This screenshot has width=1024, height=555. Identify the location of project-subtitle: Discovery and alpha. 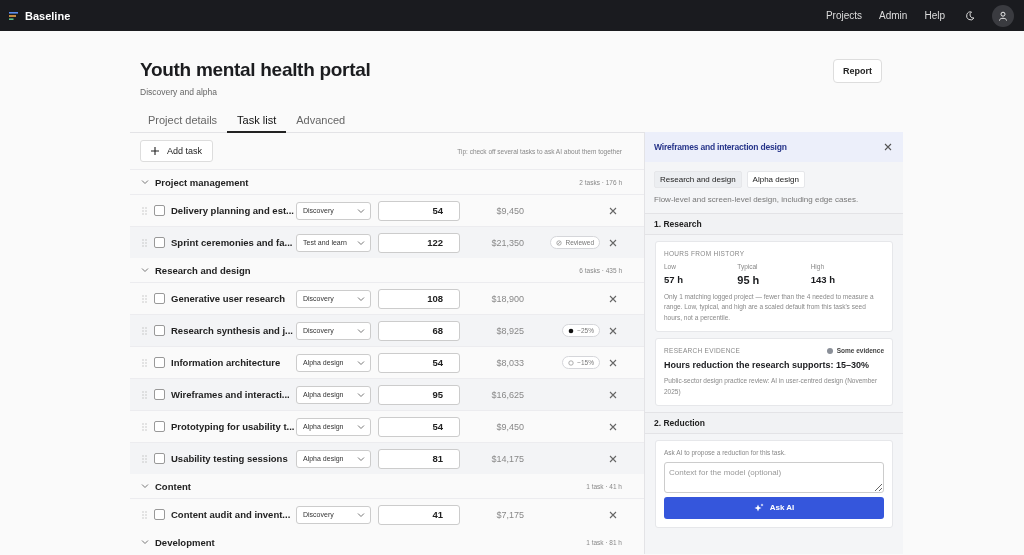
(179, 92).